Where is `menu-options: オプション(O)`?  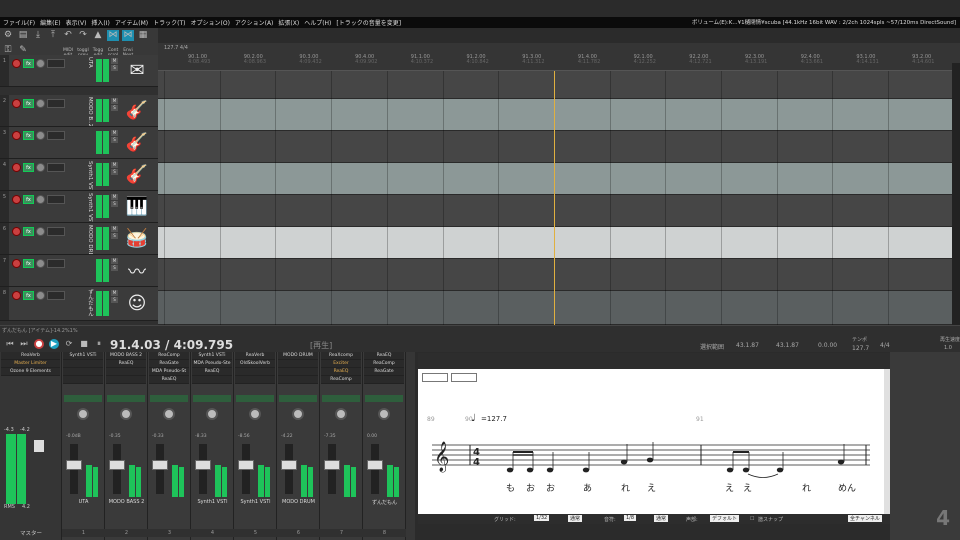 menu-options: オプション(O) is located at coordinates (210, 22).